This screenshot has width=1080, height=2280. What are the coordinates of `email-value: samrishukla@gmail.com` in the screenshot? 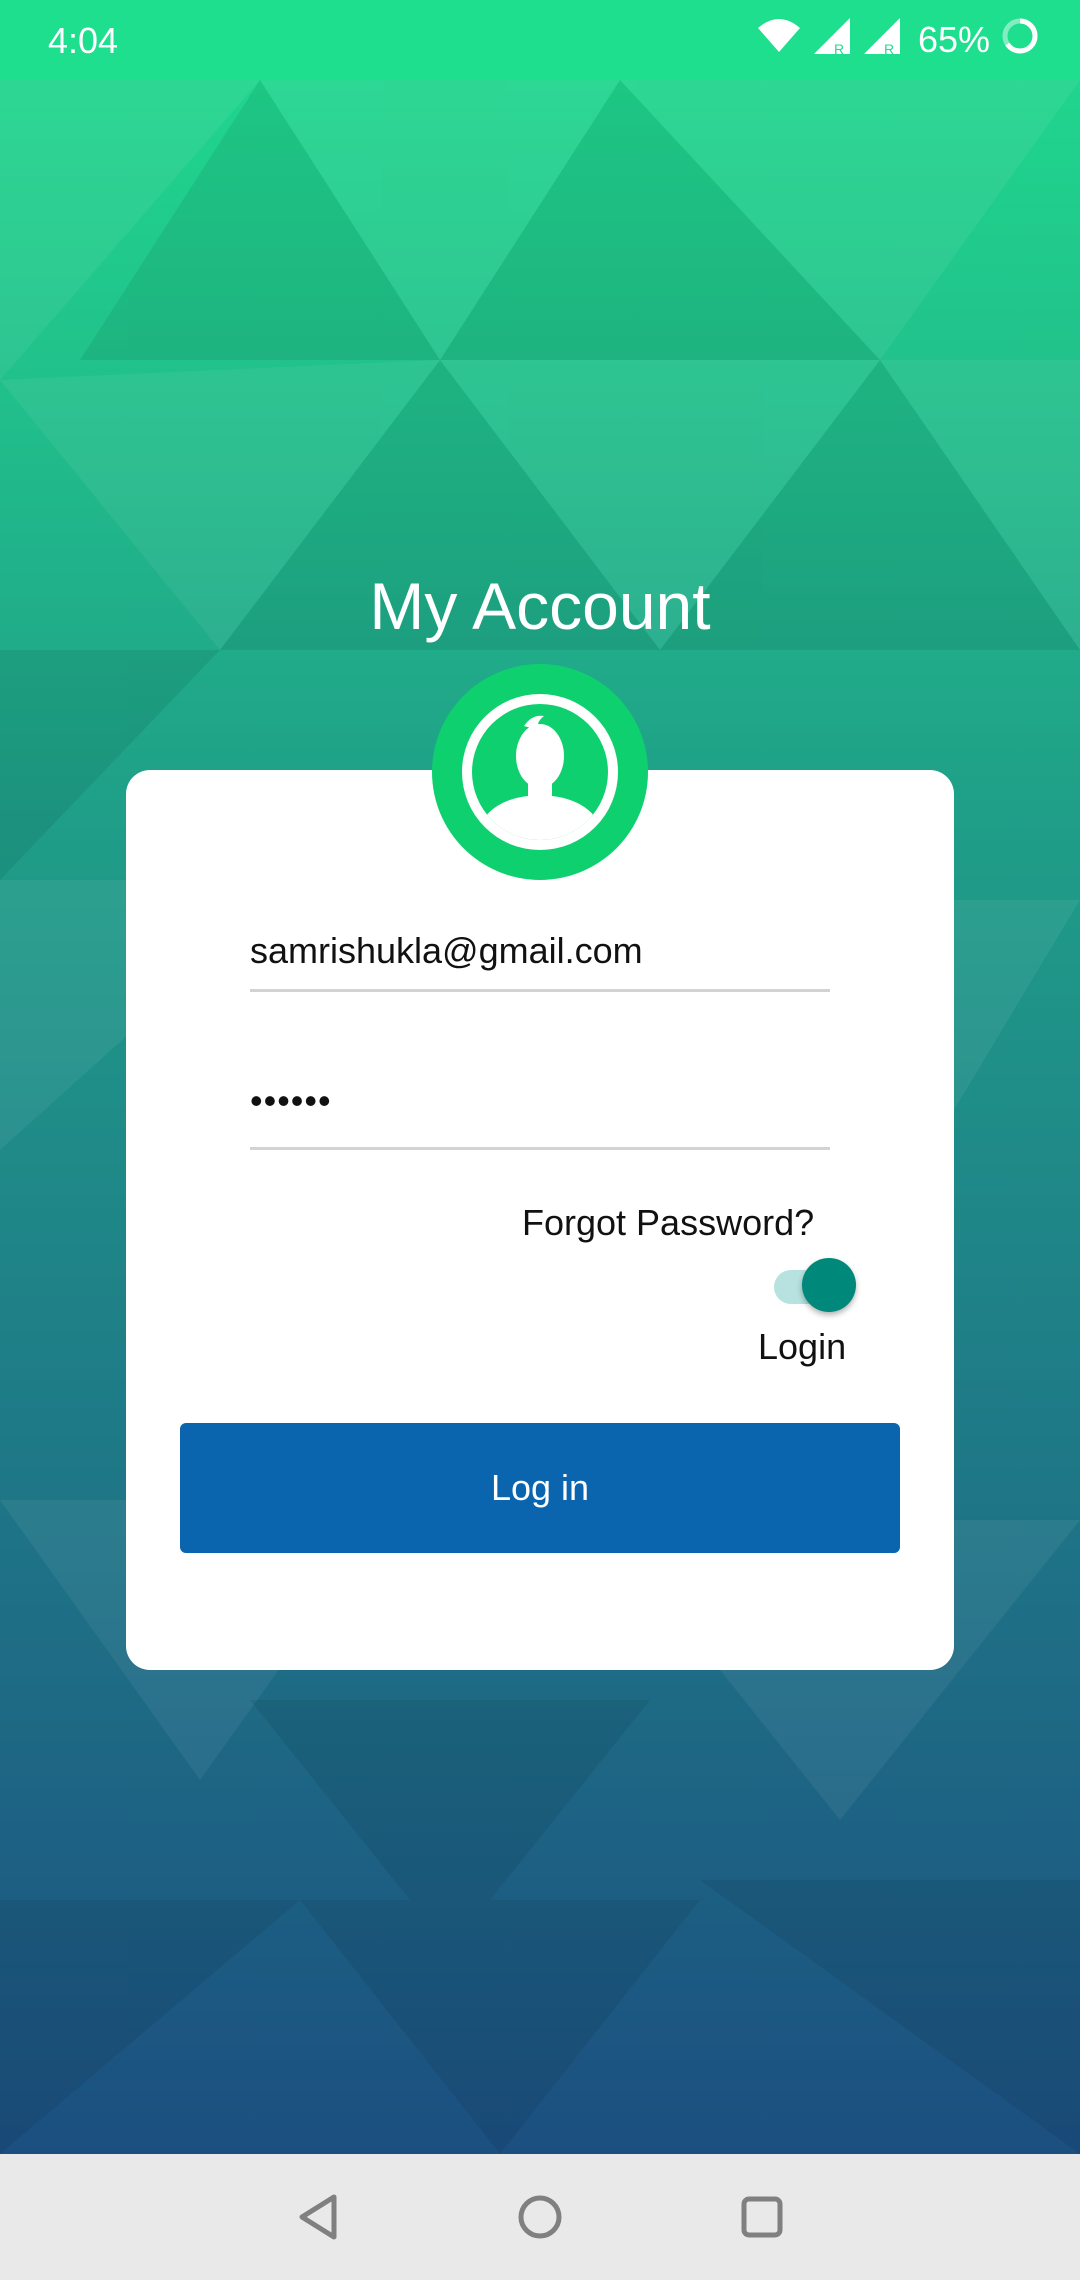 It's located at (446, 950).